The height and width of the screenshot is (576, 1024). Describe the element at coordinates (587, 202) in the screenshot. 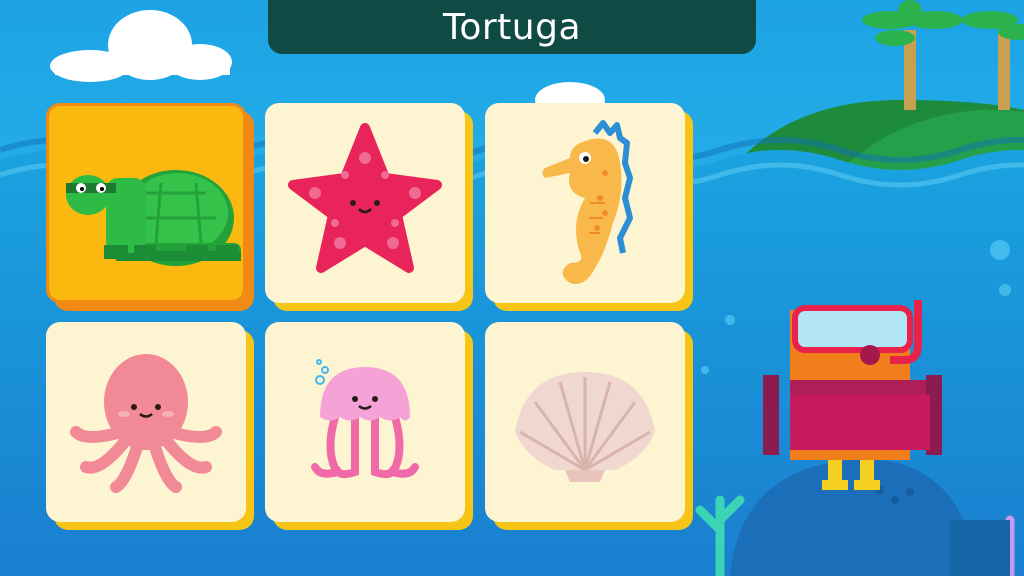

I see `seahorse-icon` at that location.